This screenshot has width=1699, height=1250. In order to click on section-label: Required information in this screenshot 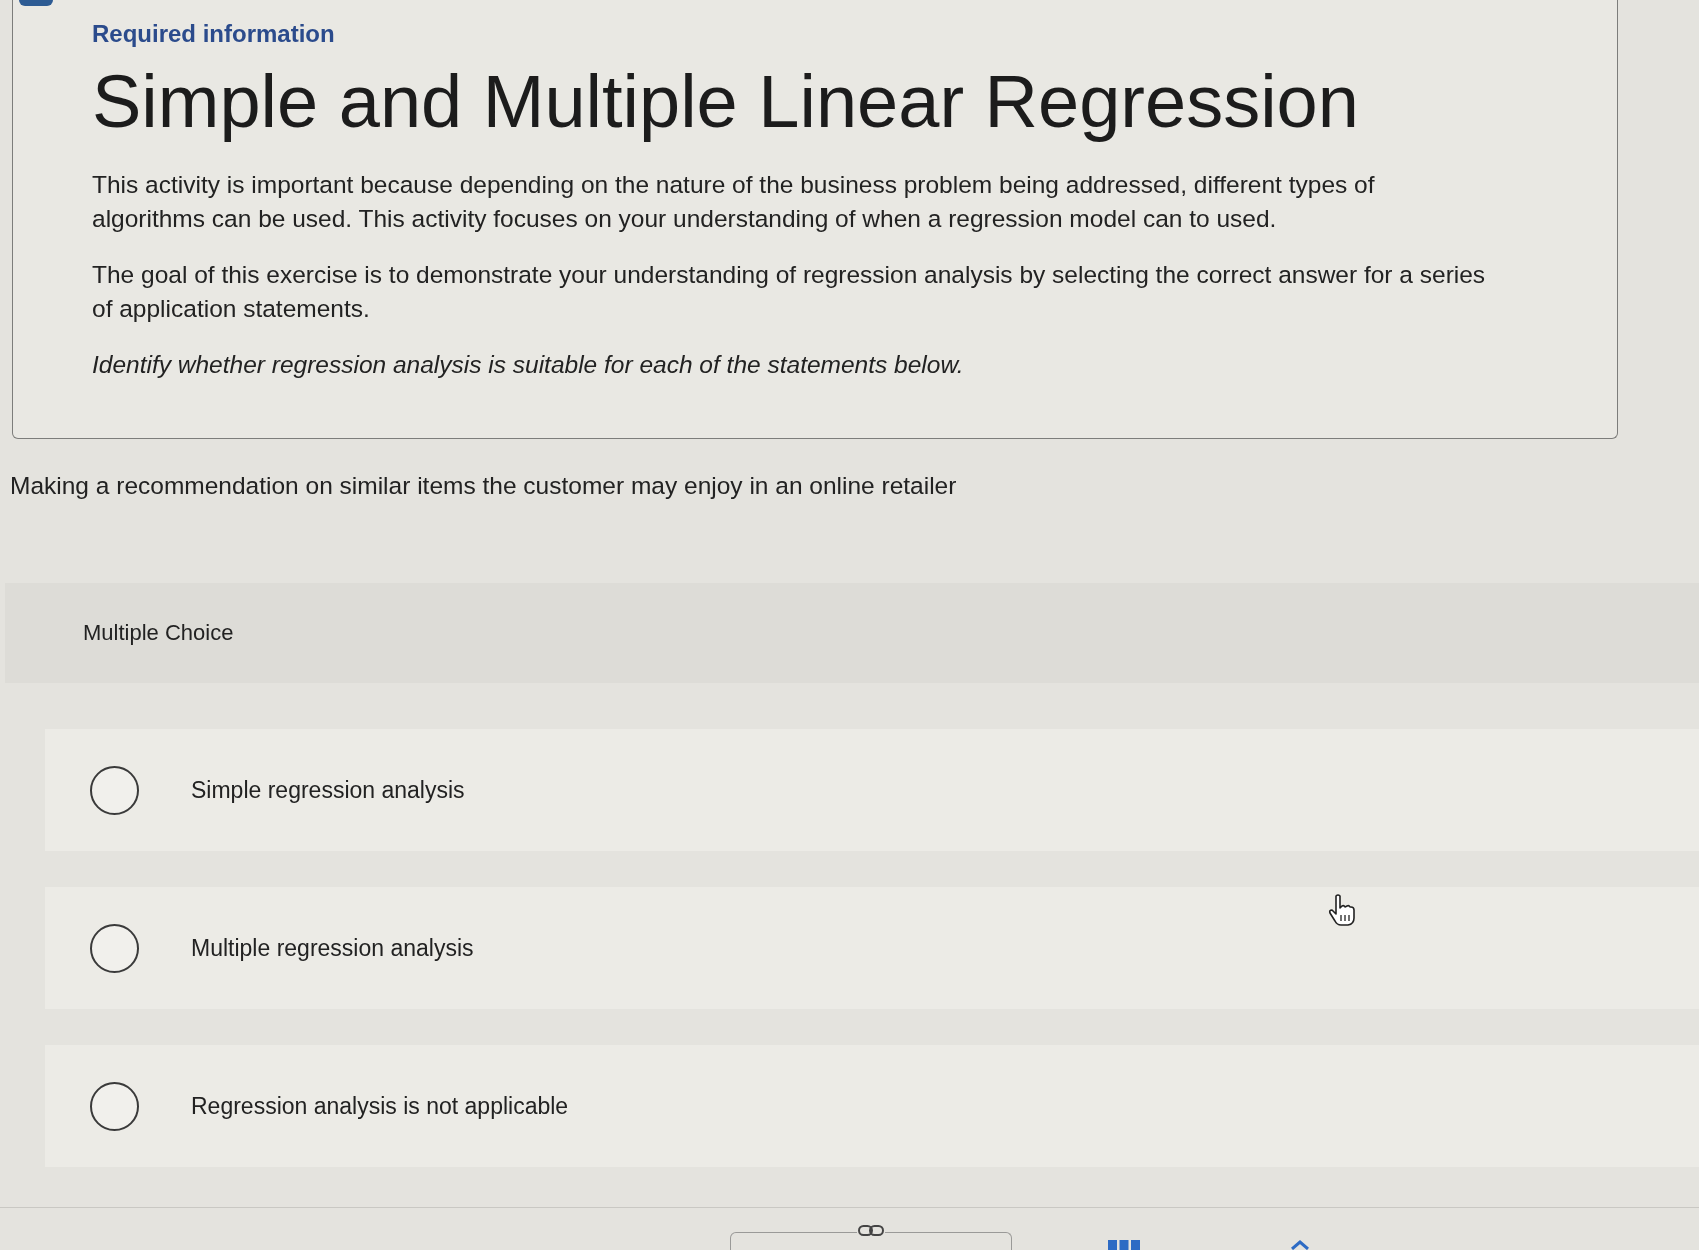, I will do `click(214, 34)`.